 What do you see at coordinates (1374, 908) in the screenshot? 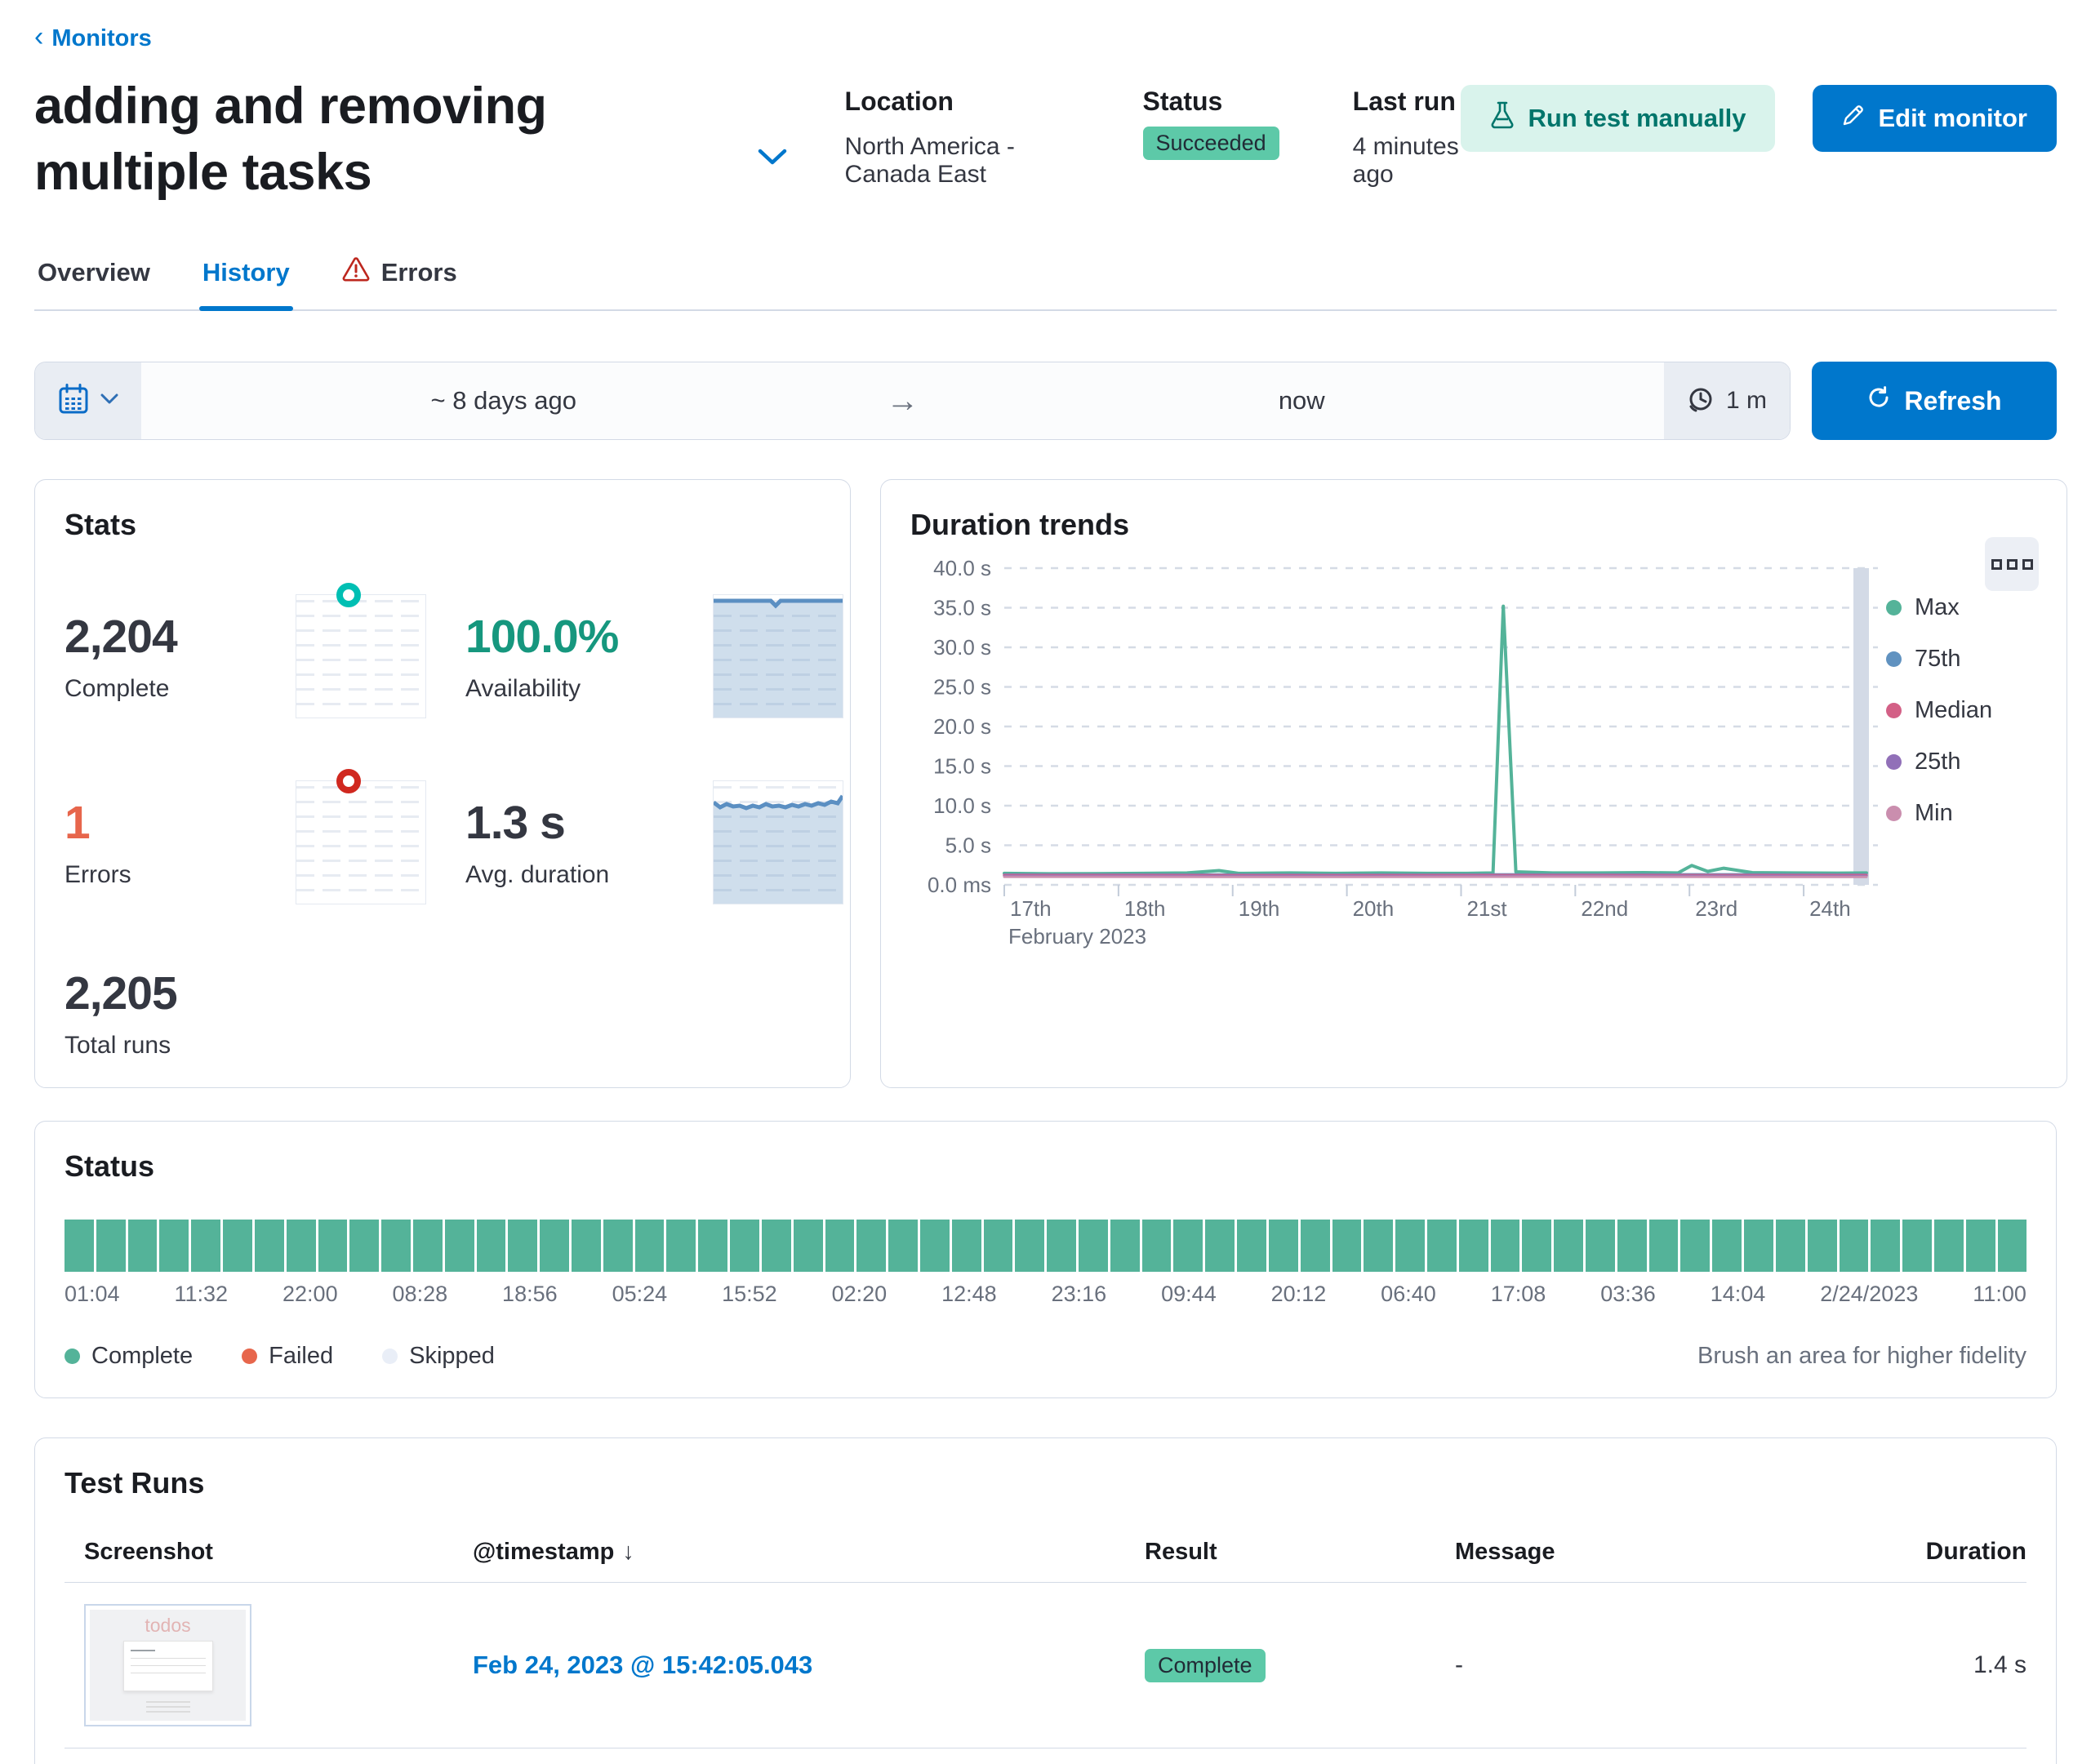
I see `svg-text: 20th` at bounding box center [1374, 908].